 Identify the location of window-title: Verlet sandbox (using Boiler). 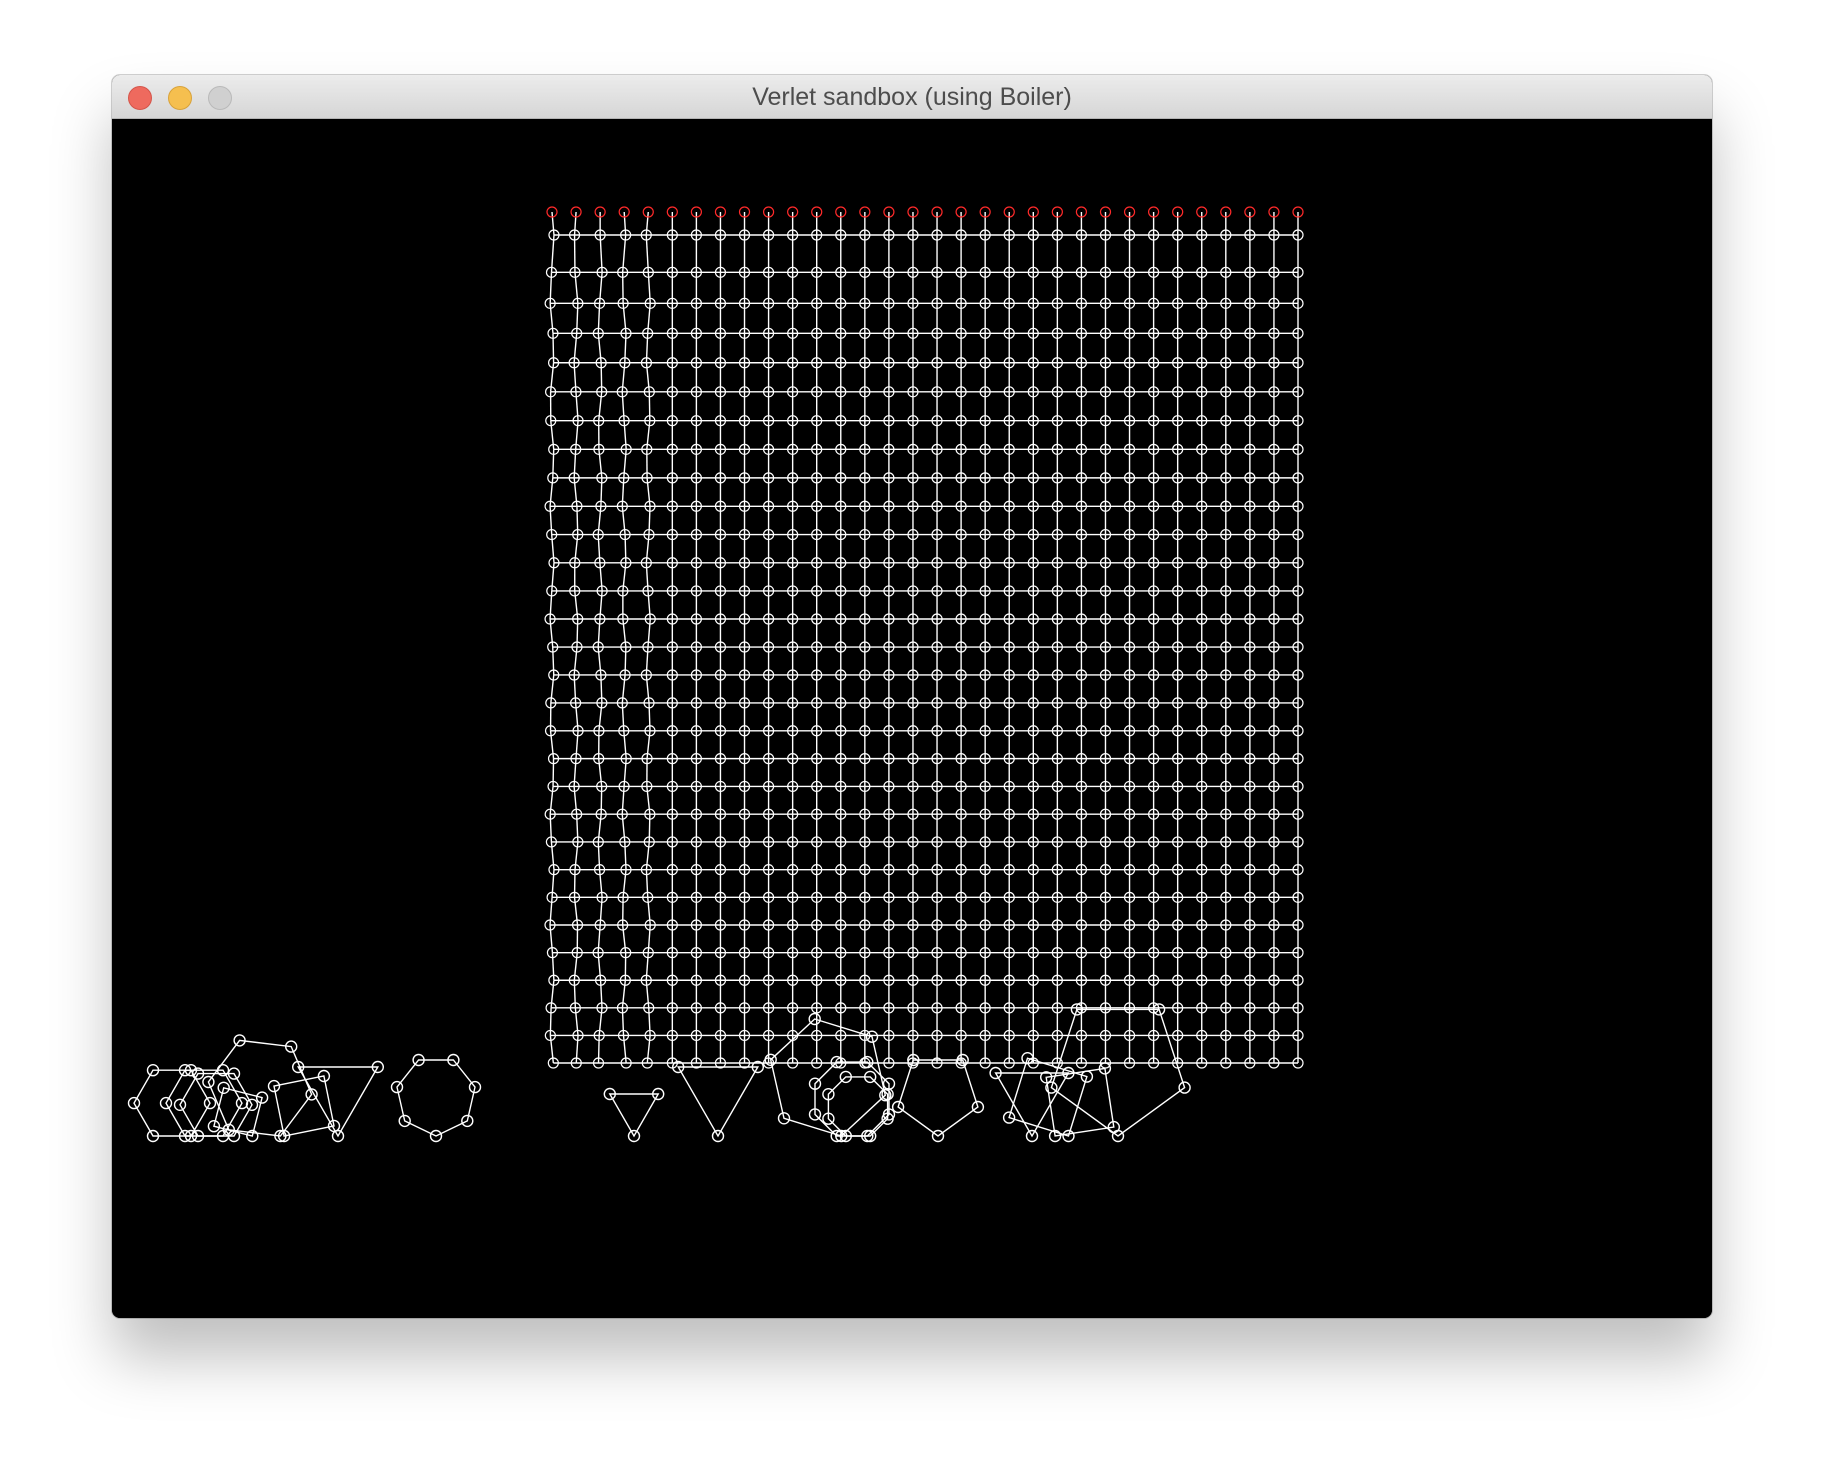
(912, 97).